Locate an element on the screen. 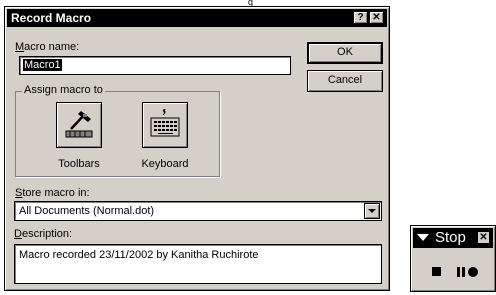 The width and height of the screenshot is (496, 295). pause-recording-icon is located at coordinates (467, 272).